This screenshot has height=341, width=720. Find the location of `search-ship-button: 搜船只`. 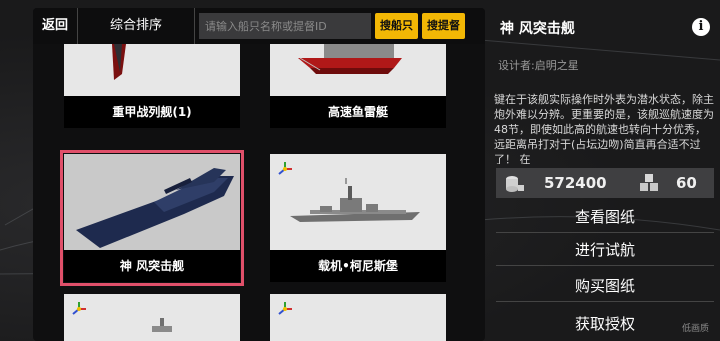

search-ship-button: 搜船只 is located at coordinates (396, 26).